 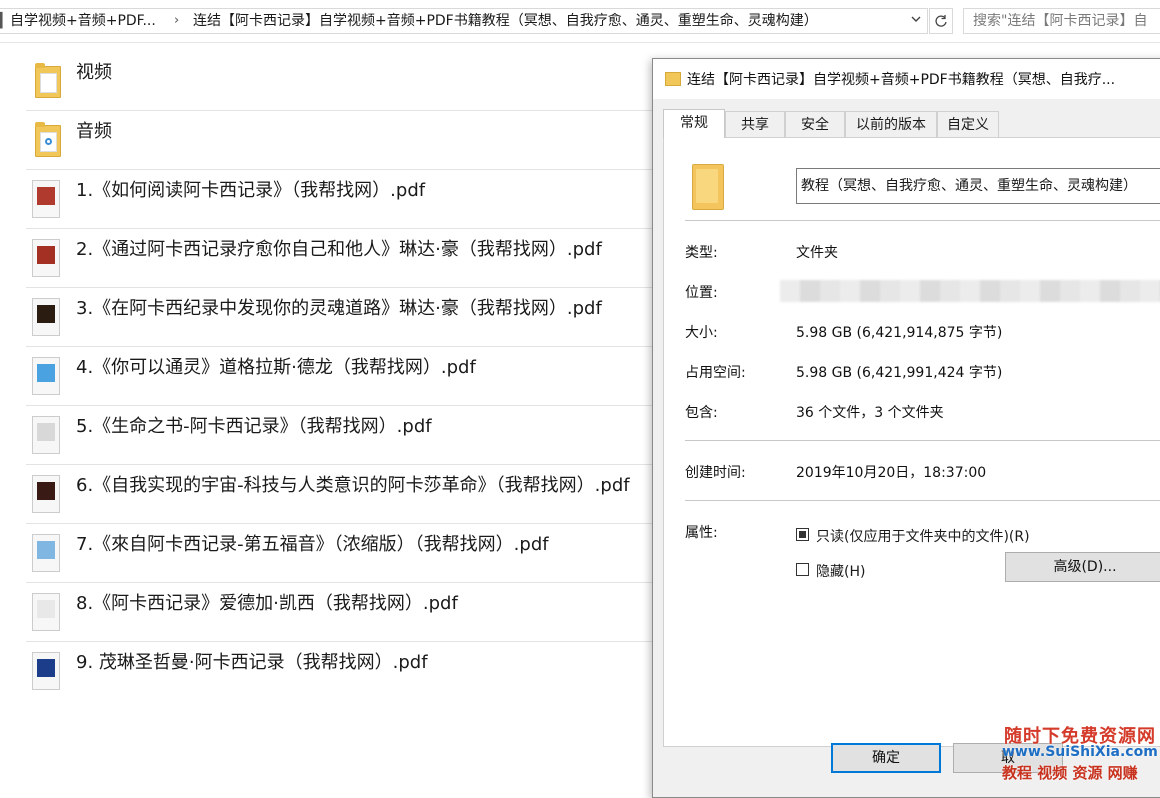 What do you see at coordinates (891, 124) in the screenshot?
I see `tab-previous-versions: 以前的版本` at bounding box center [891, 124].